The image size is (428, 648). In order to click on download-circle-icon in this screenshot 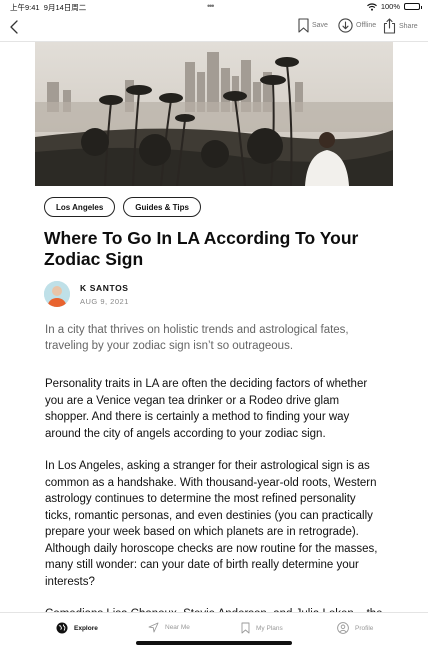, I will do `click(345, 25)`.